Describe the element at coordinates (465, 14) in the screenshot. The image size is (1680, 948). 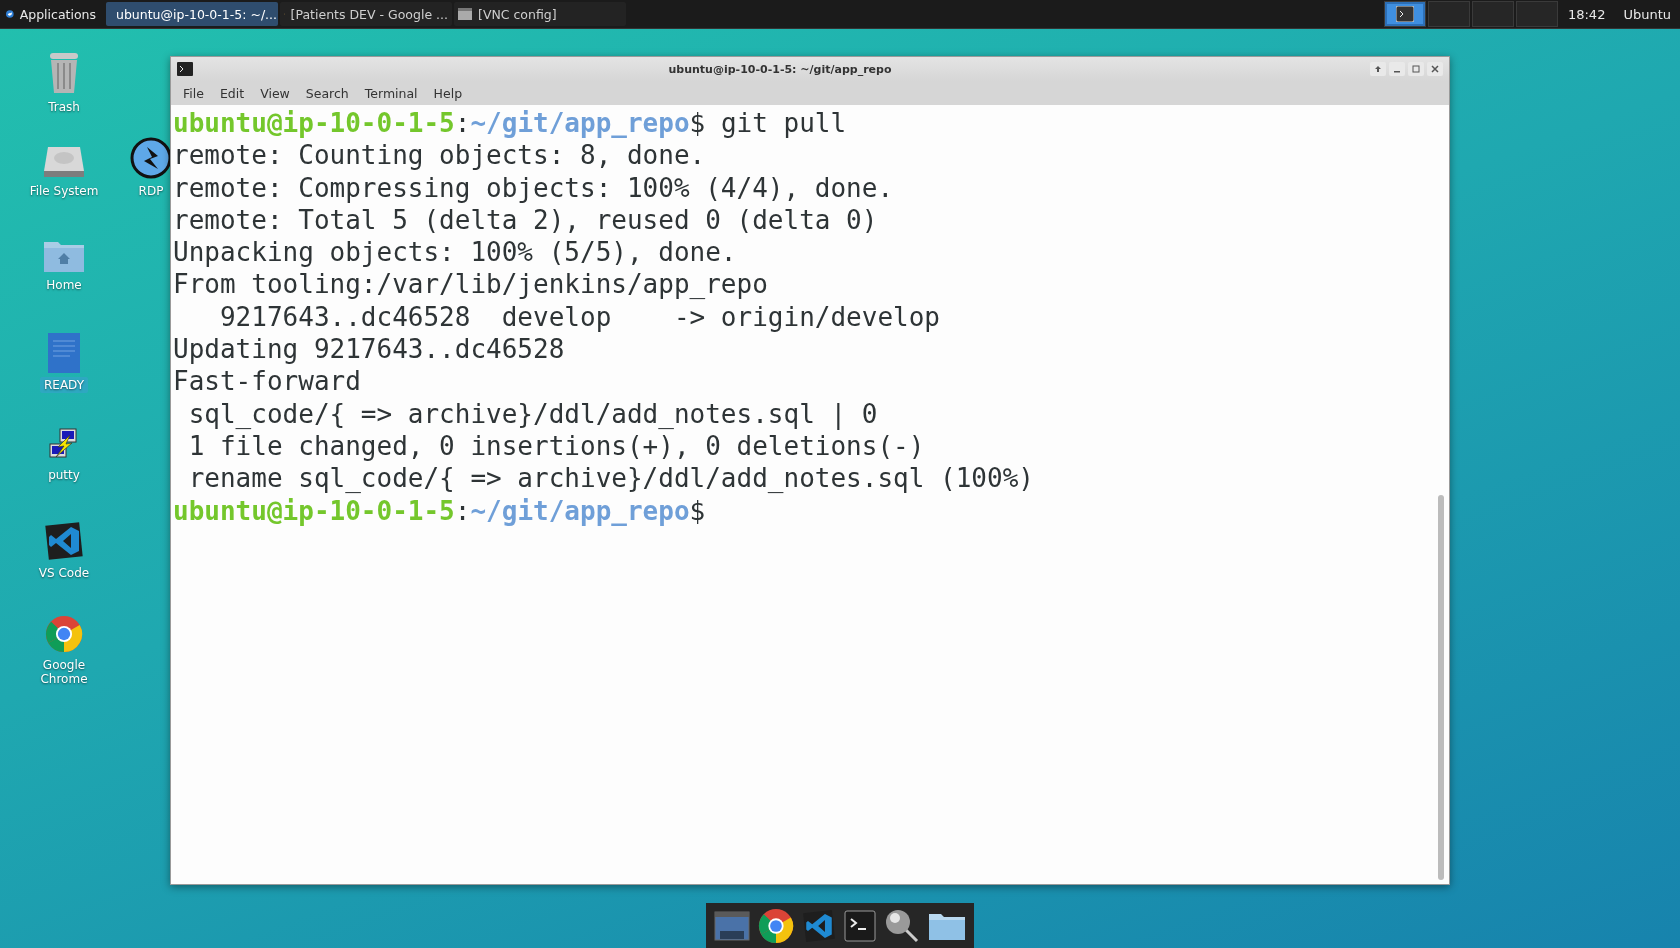
I see `window-icon` at that location.